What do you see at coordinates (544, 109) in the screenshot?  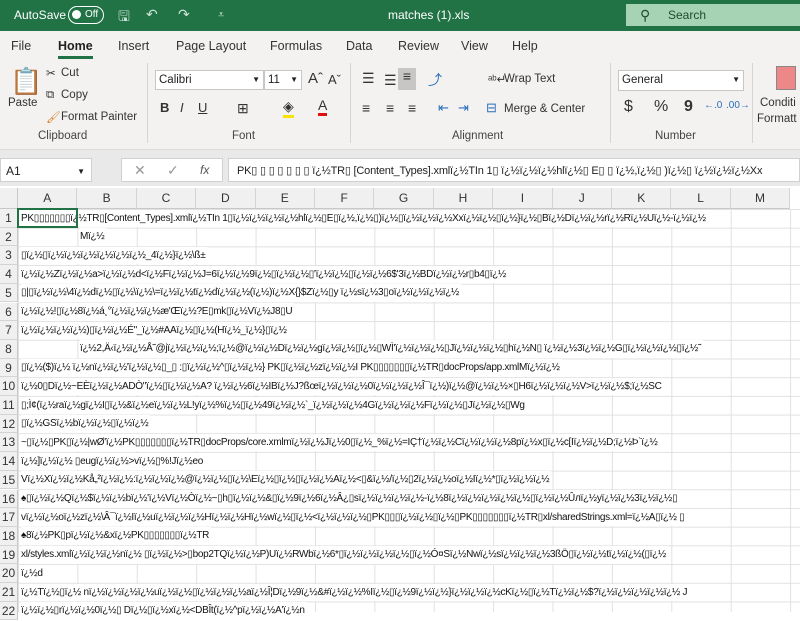 I see `merge-center-button: Merge & Center` at bounding box center [544, 109].